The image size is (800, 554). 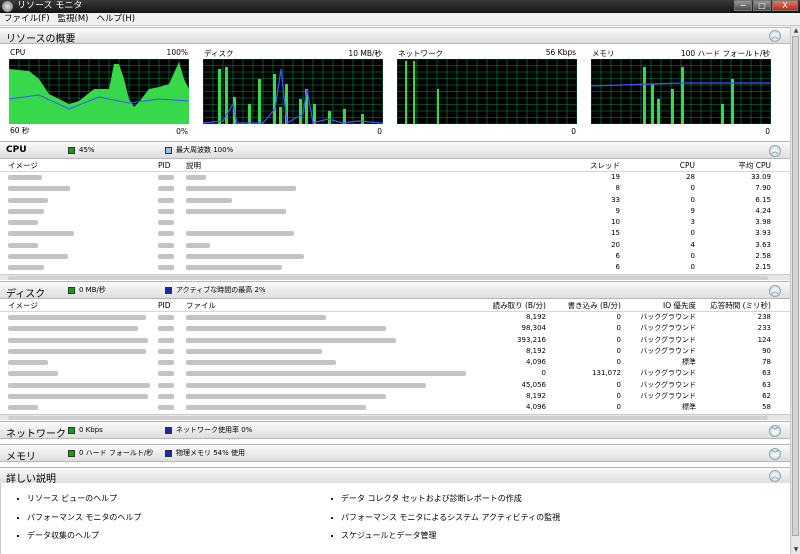 What do you see at coordinates (395, 430) in the screenshot?
I see `network-section-header: ネットワーク 0 Kbps ネットワーク使用率 0% ﹀` at bounding box center [395, 430].